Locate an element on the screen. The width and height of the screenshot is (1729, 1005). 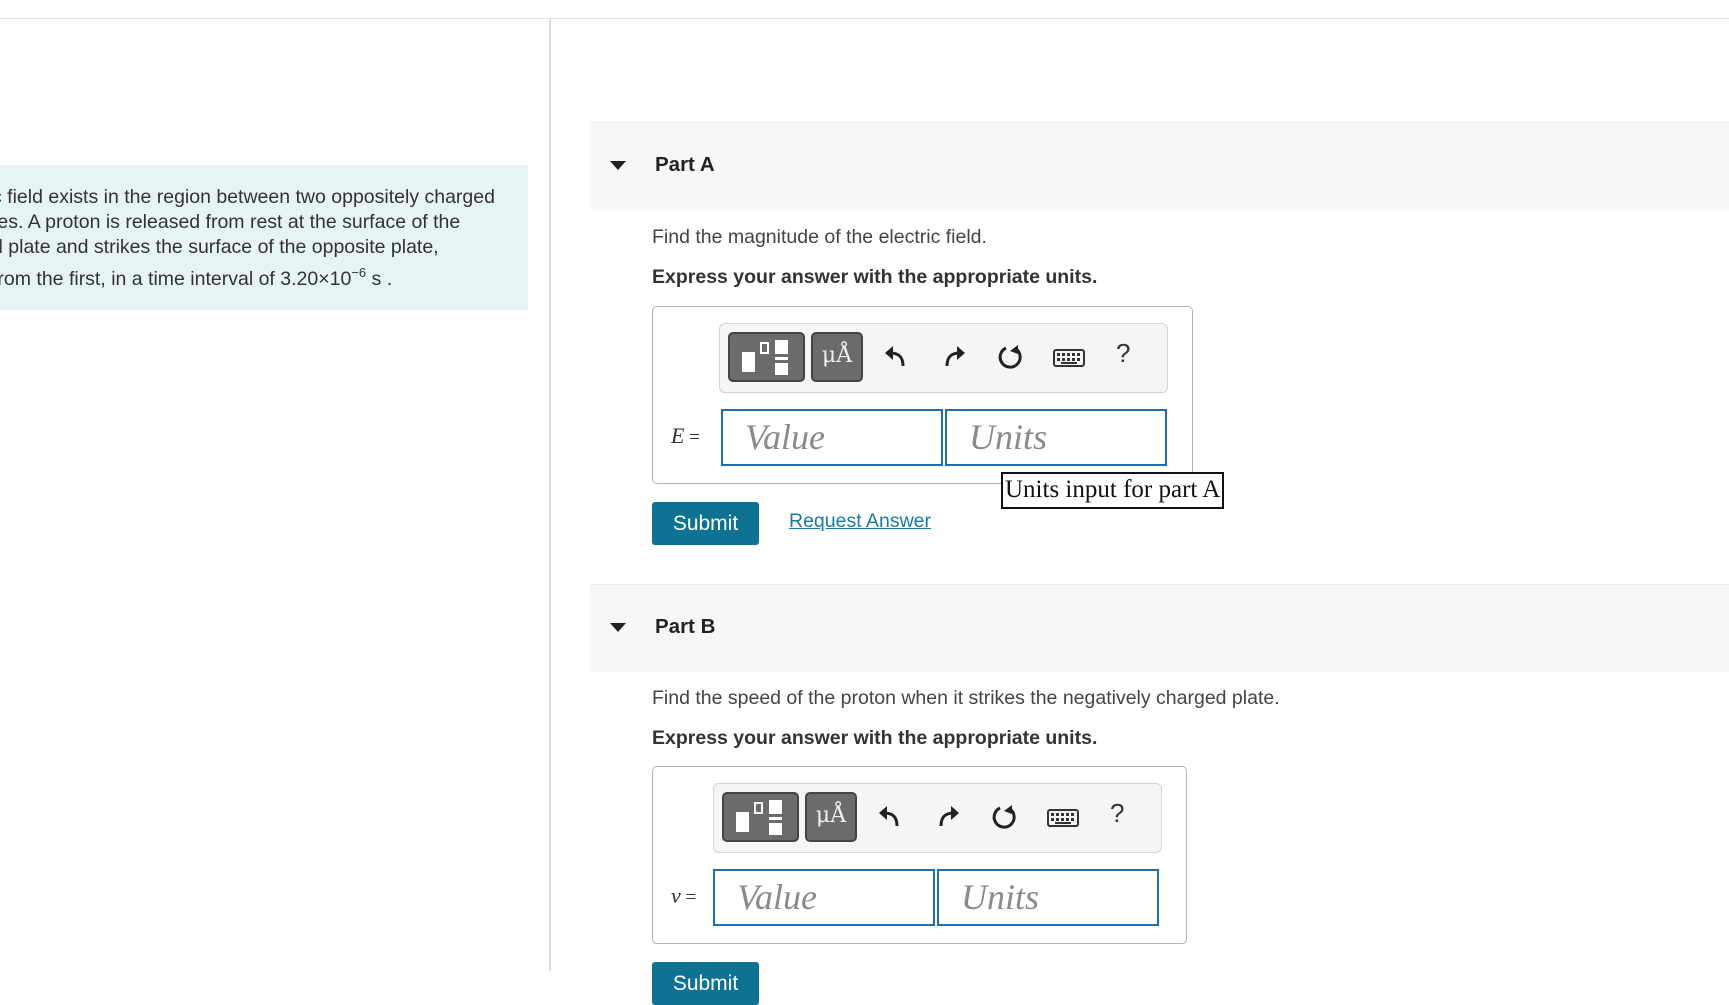
part-a-answer-box: μÅ ? E = Value Units is located at coordinates (922, 395).